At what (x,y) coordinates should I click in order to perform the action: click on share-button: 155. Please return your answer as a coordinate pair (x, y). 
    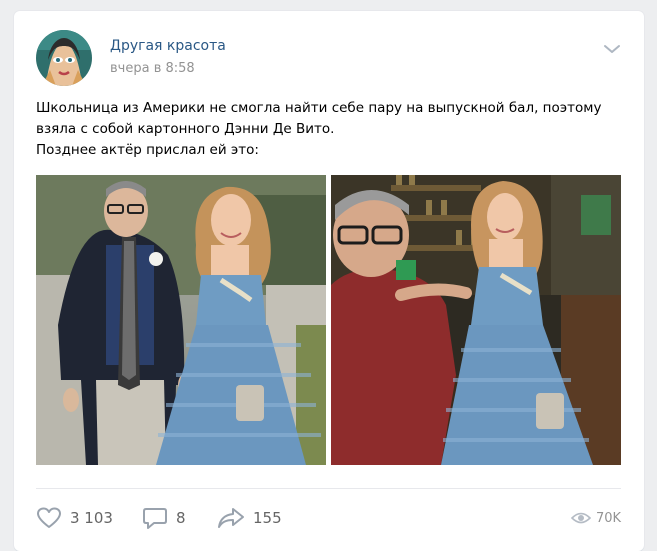
    Looking at the image, I should click on (249, 518).